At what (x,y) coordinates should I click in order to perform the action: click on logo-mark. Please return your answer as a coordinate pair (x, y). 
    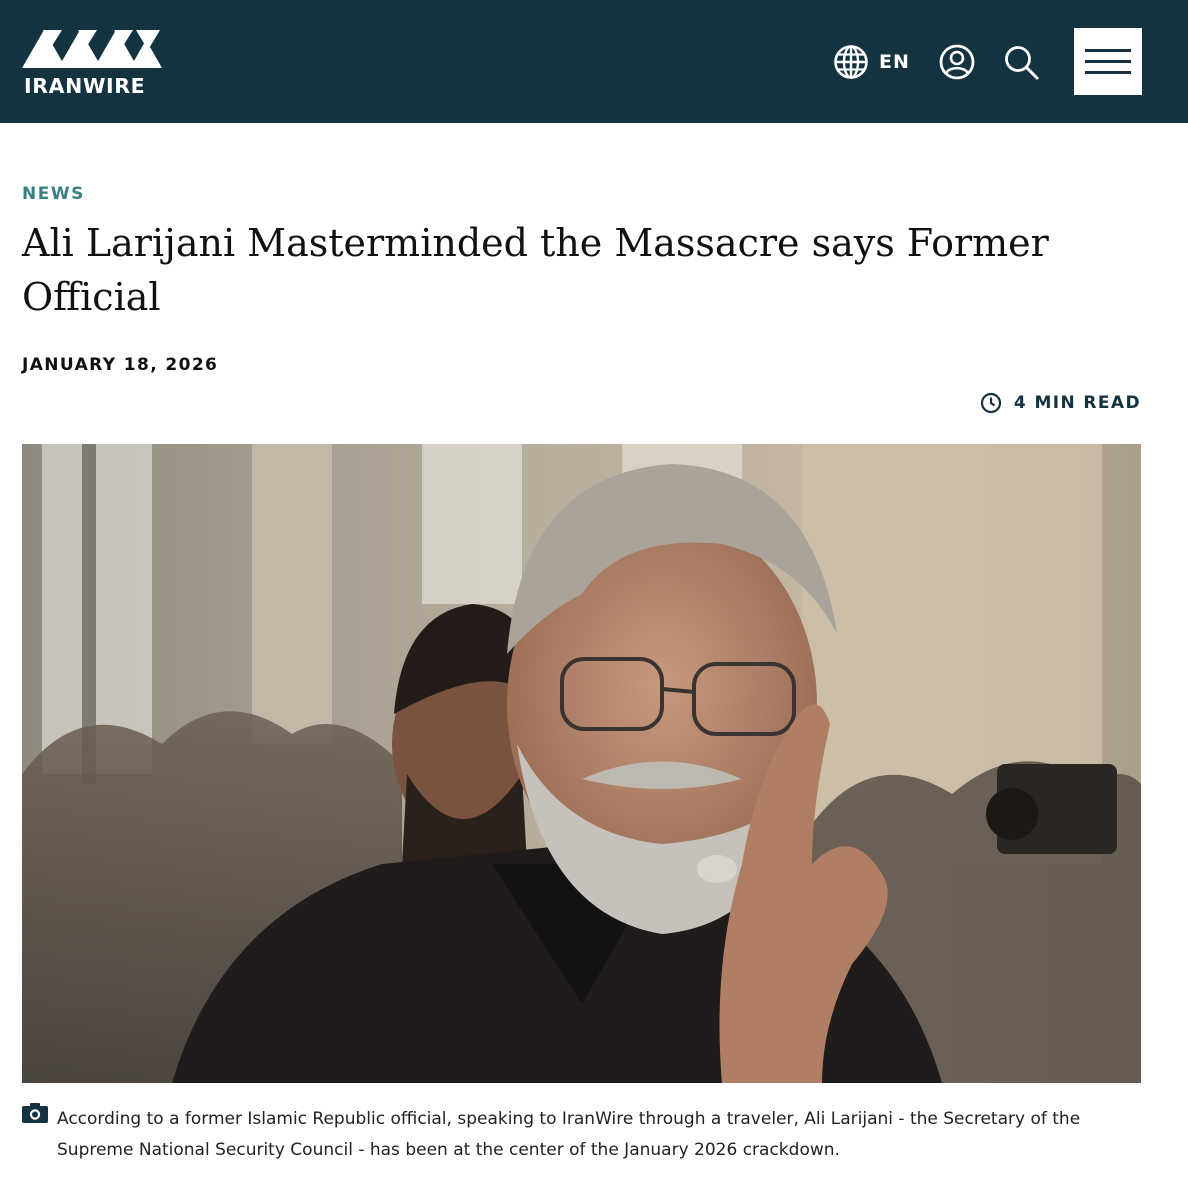
    Looking at the image, I should click on (92, 49).